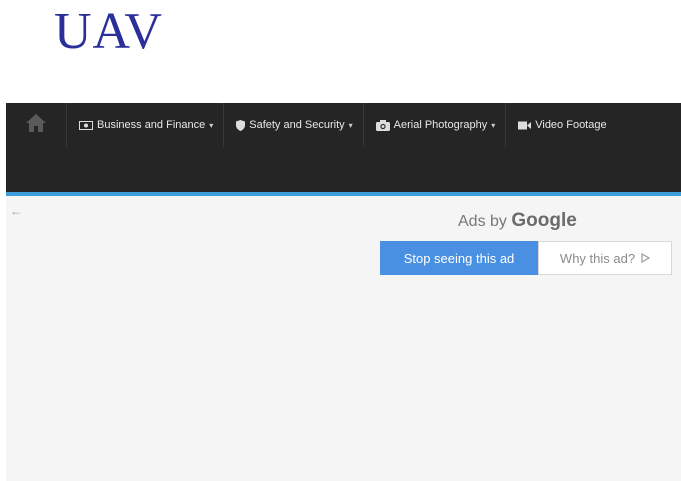 Image resolution: width=681 pixels, height=481 pixels. I want to click on adchoices-icon, so click(646, 258).